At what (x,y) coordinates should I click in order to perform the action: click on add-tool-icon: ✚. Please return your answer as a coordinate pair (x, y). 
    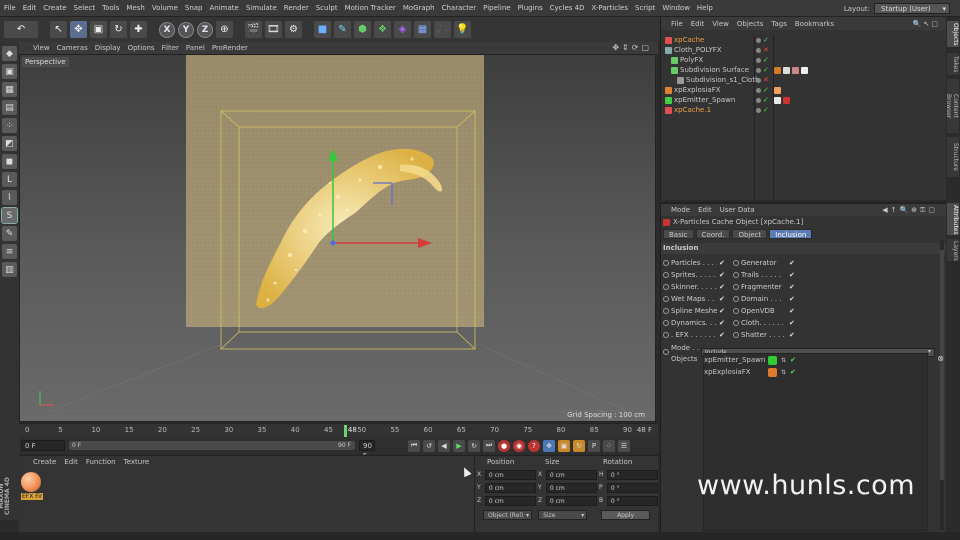
    Looking at the image, I should click on (138, 29).